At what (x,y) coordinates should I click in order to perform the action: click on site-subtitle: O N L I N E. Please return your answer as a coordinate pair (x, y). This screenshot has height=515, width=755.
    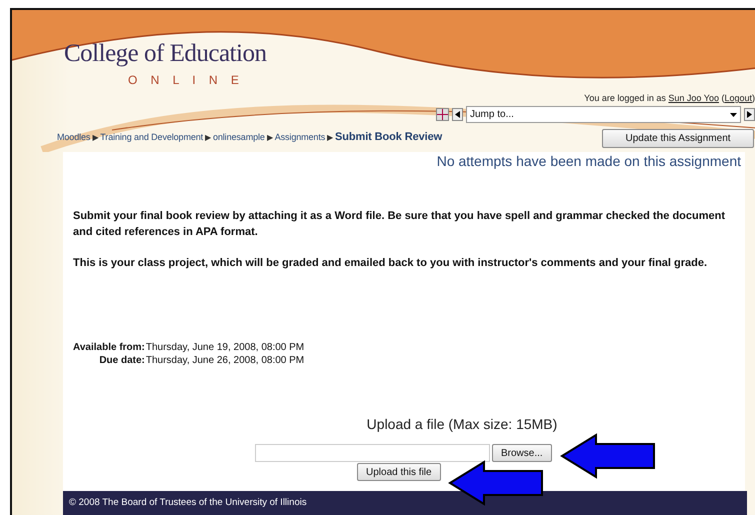
    Looking at the image, I should click on (186, 80).